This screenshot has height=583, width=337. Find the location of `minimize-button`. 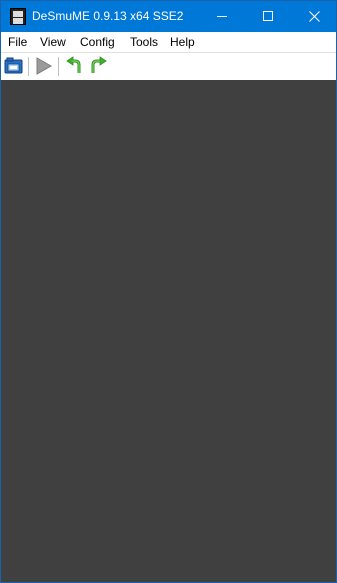

minimize-button is located at coordinates (222, 16).